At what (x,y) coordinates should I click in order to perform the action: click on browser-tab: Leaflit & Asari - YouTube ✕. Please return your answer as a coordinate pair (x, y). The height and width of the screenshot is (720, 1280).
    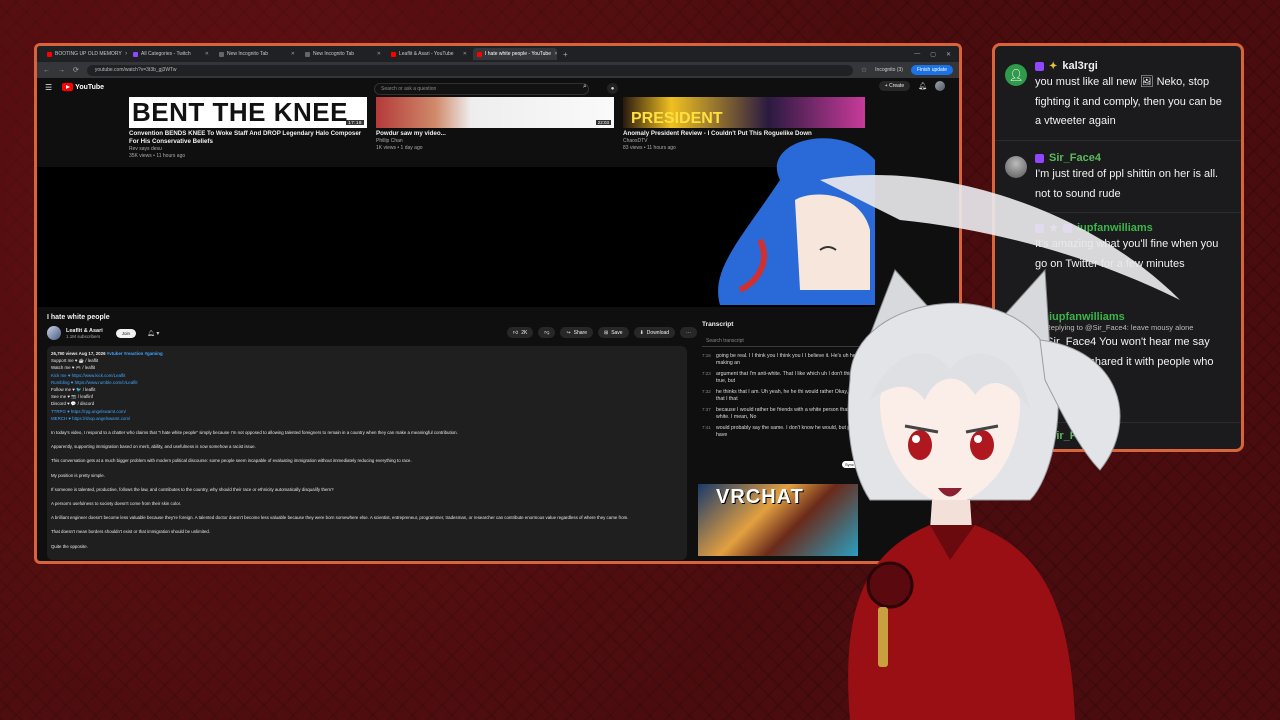
    Looking at the image, I should click on (429, 54).